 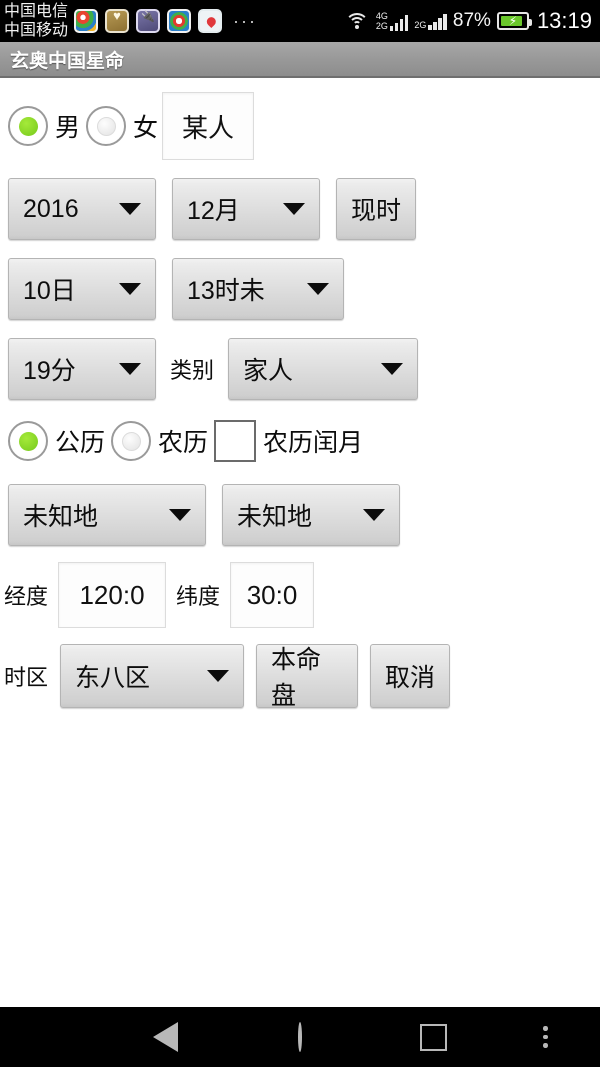 I want to click on year-month-row: 2016 12月 现时, so click(x=300, y=209).